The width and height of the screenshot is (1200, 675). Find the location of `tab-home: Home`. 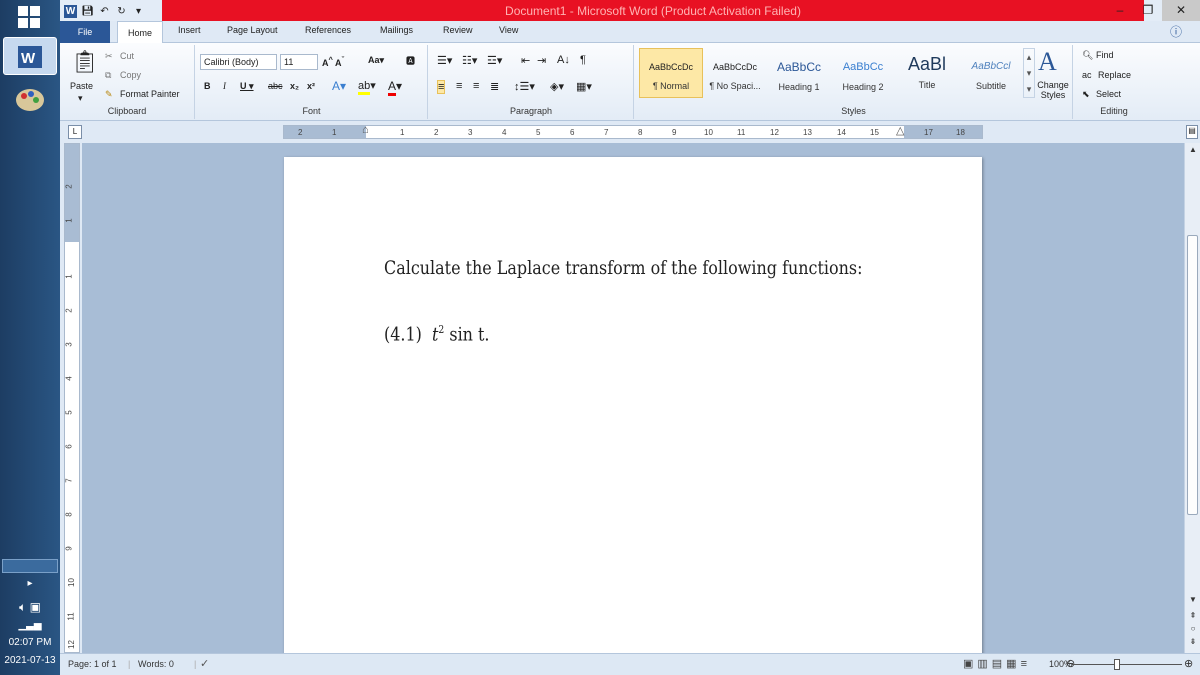

tab-home: Home is located at coordinates (140, 32).